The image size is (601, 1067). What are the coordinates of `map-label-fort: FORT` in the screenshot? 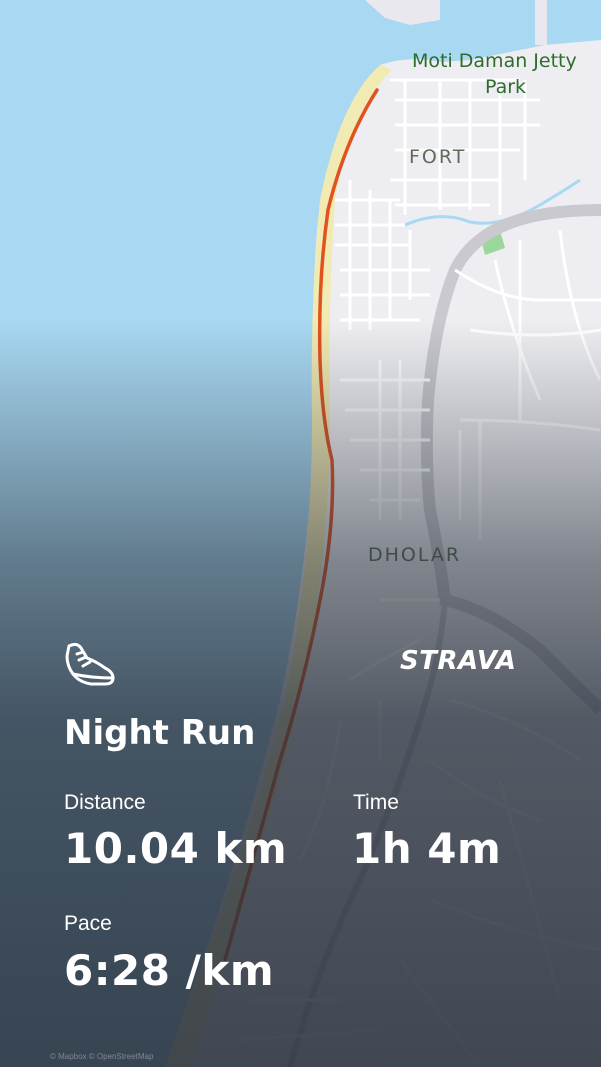 It's located at (438, 157).